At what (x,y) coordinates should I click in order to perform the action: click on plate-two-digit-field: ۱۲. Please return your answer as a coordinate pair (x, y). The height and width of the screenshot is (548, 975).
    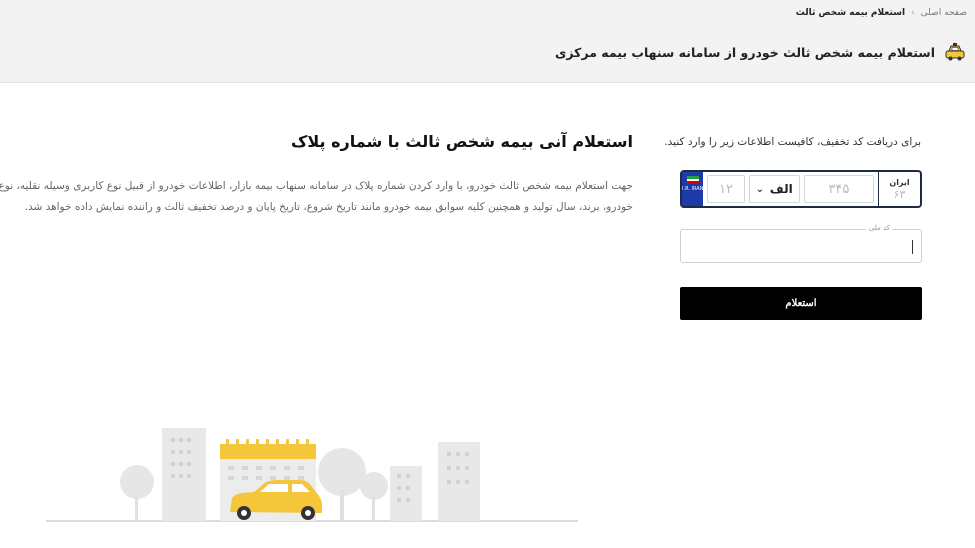
    Looking at the image, I should click on (726, 189).